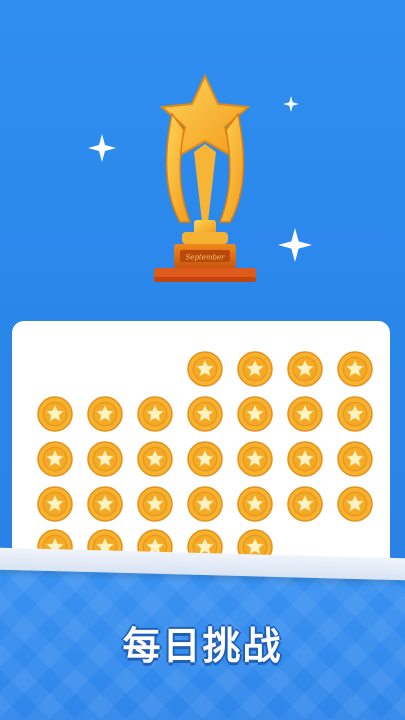 The width and height of the screenshot is (405, 720). Describe the element at coordinates (202, 646) in the screenshot. I see `daily-challenge-title: 每日挑战` at that location.